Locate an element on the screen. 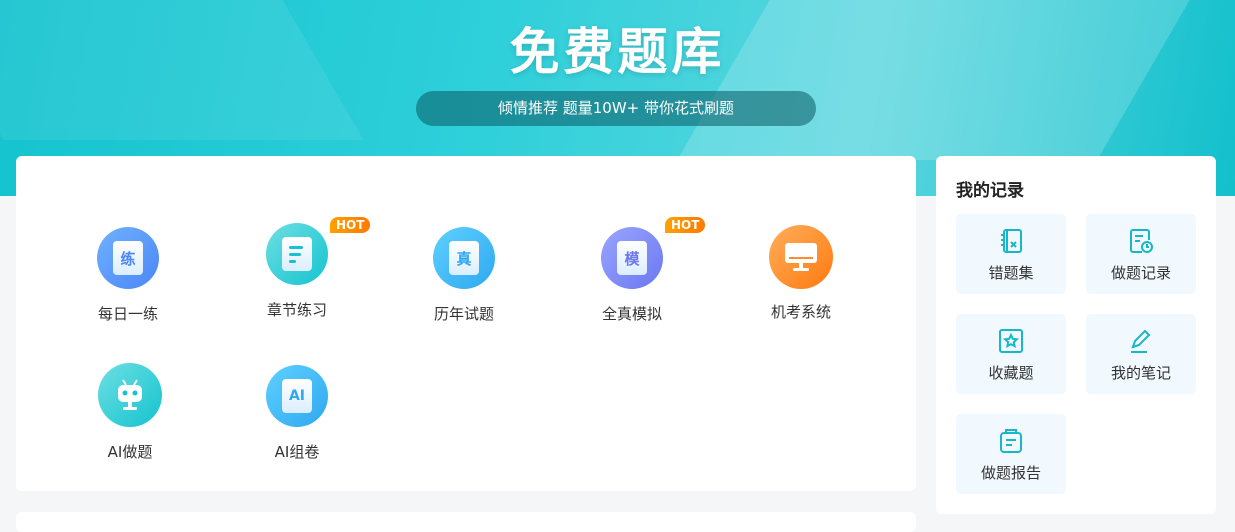  feature-label: AI做题 is located at coordinates (130, 452).